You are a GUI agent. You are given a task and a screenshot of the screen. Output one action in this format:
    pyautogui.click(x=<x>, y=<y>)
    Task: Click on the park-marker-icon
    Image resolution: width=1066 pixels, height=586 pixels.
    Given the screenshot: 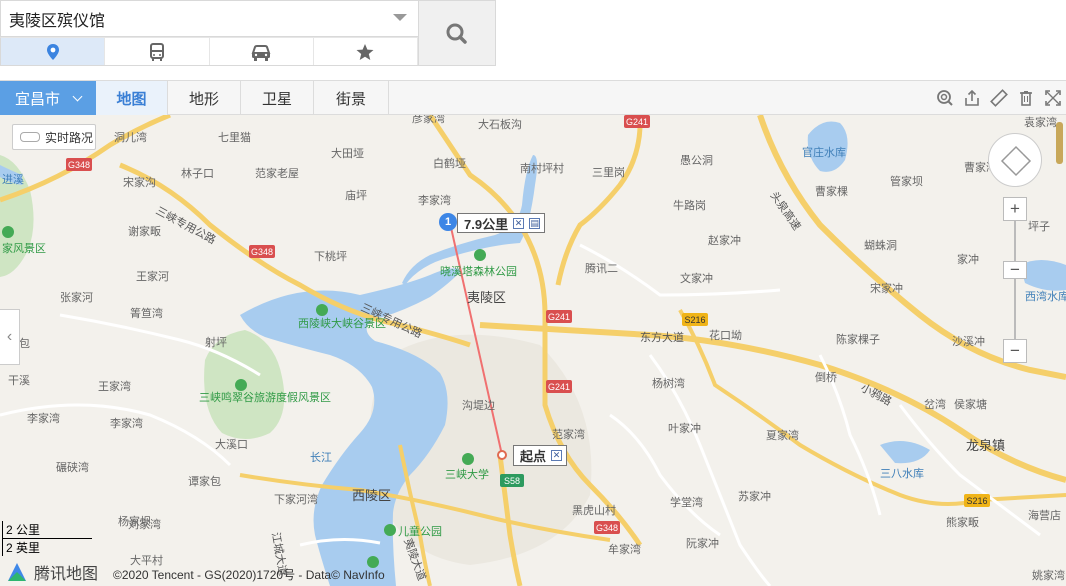 What is the action you would take?
    pyautogui.click(x=480, y=255)
    